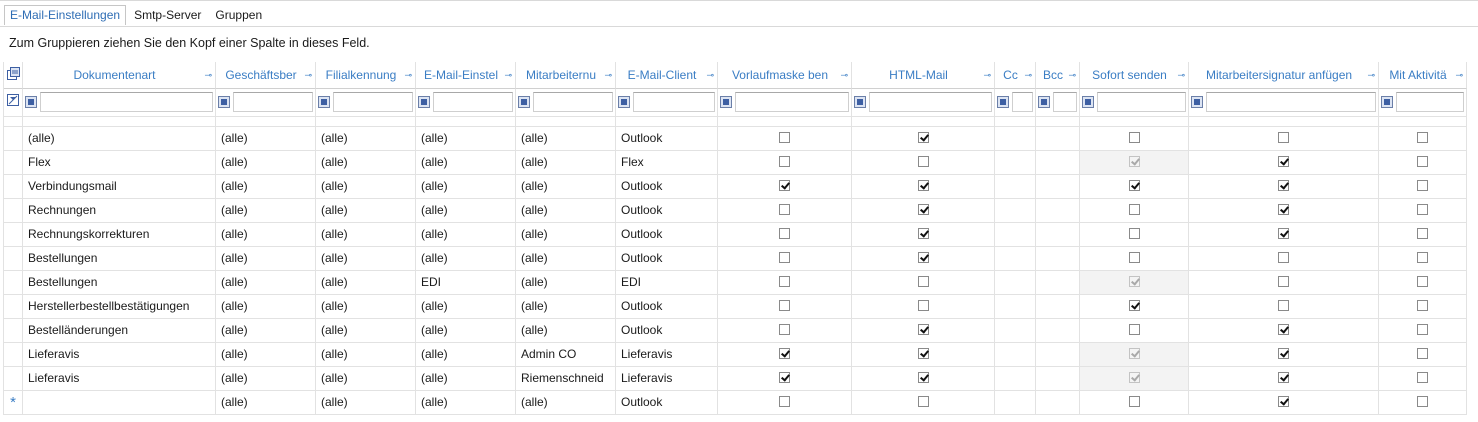  Describe the element at coordinates (667, 355) in the screenshot. I see `cell-email-client: Lieferavis` at that location.